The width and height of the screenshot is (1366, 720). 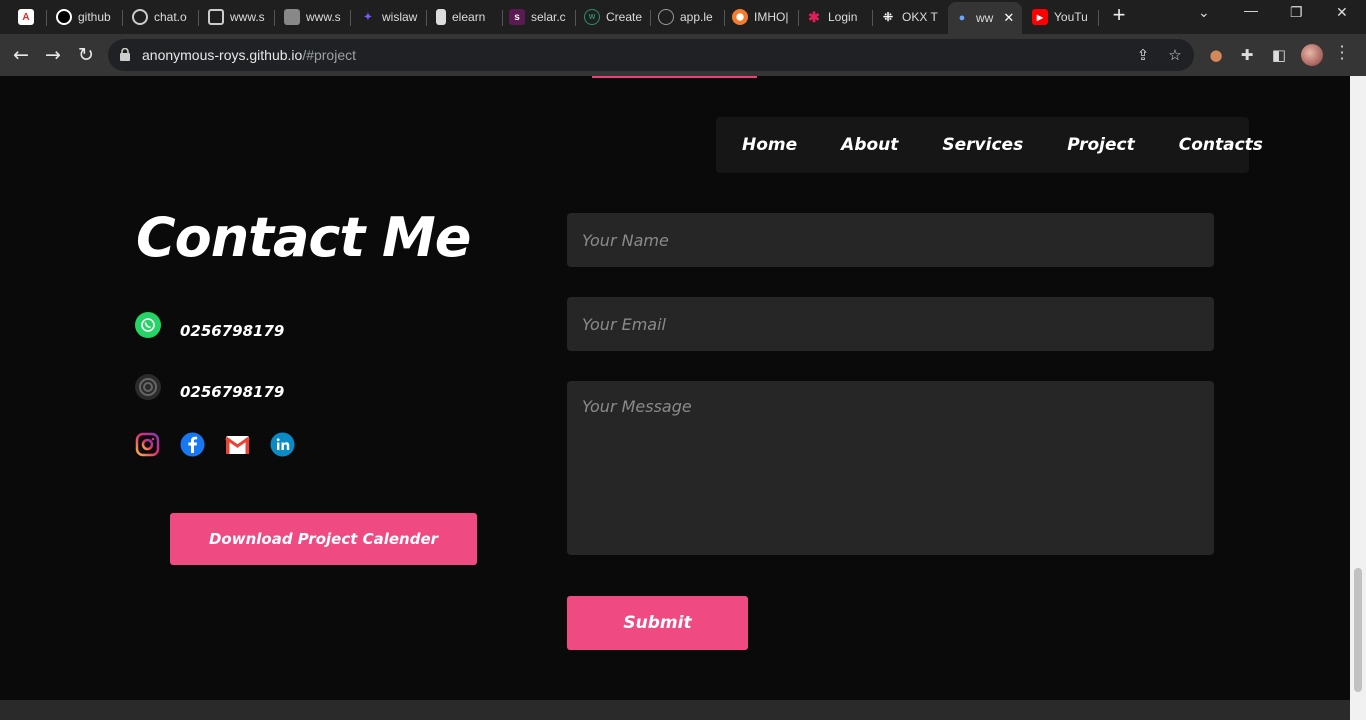 What do you see at coordinates (888, 17) in the screenshot?
I see `okx-icon: ⁜` at bounding box center [888, 17].